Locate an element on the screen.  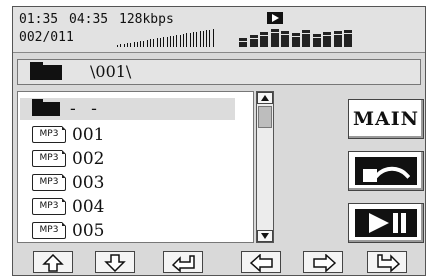
play-pause-button is located at coordinates (386, 223).